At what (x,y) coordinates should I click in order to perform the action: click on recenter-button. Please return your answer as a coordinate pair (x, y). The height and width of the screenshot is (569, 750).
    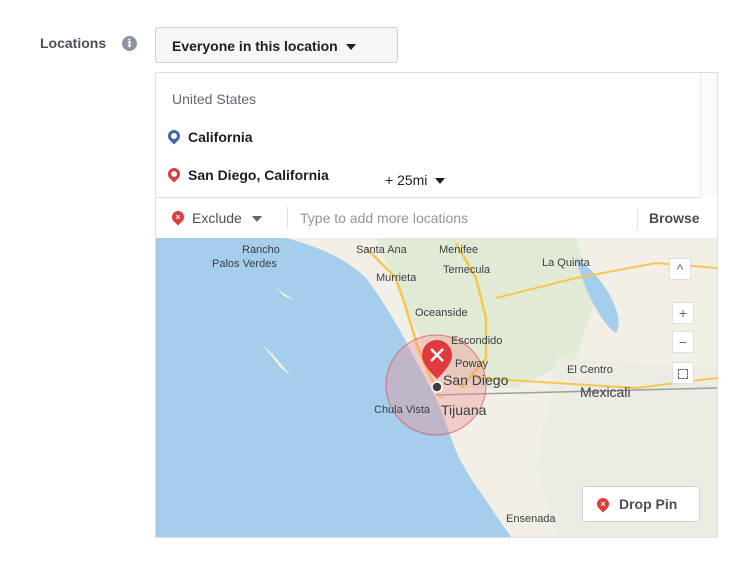
    Looking at the image, I should click on (683, 373).